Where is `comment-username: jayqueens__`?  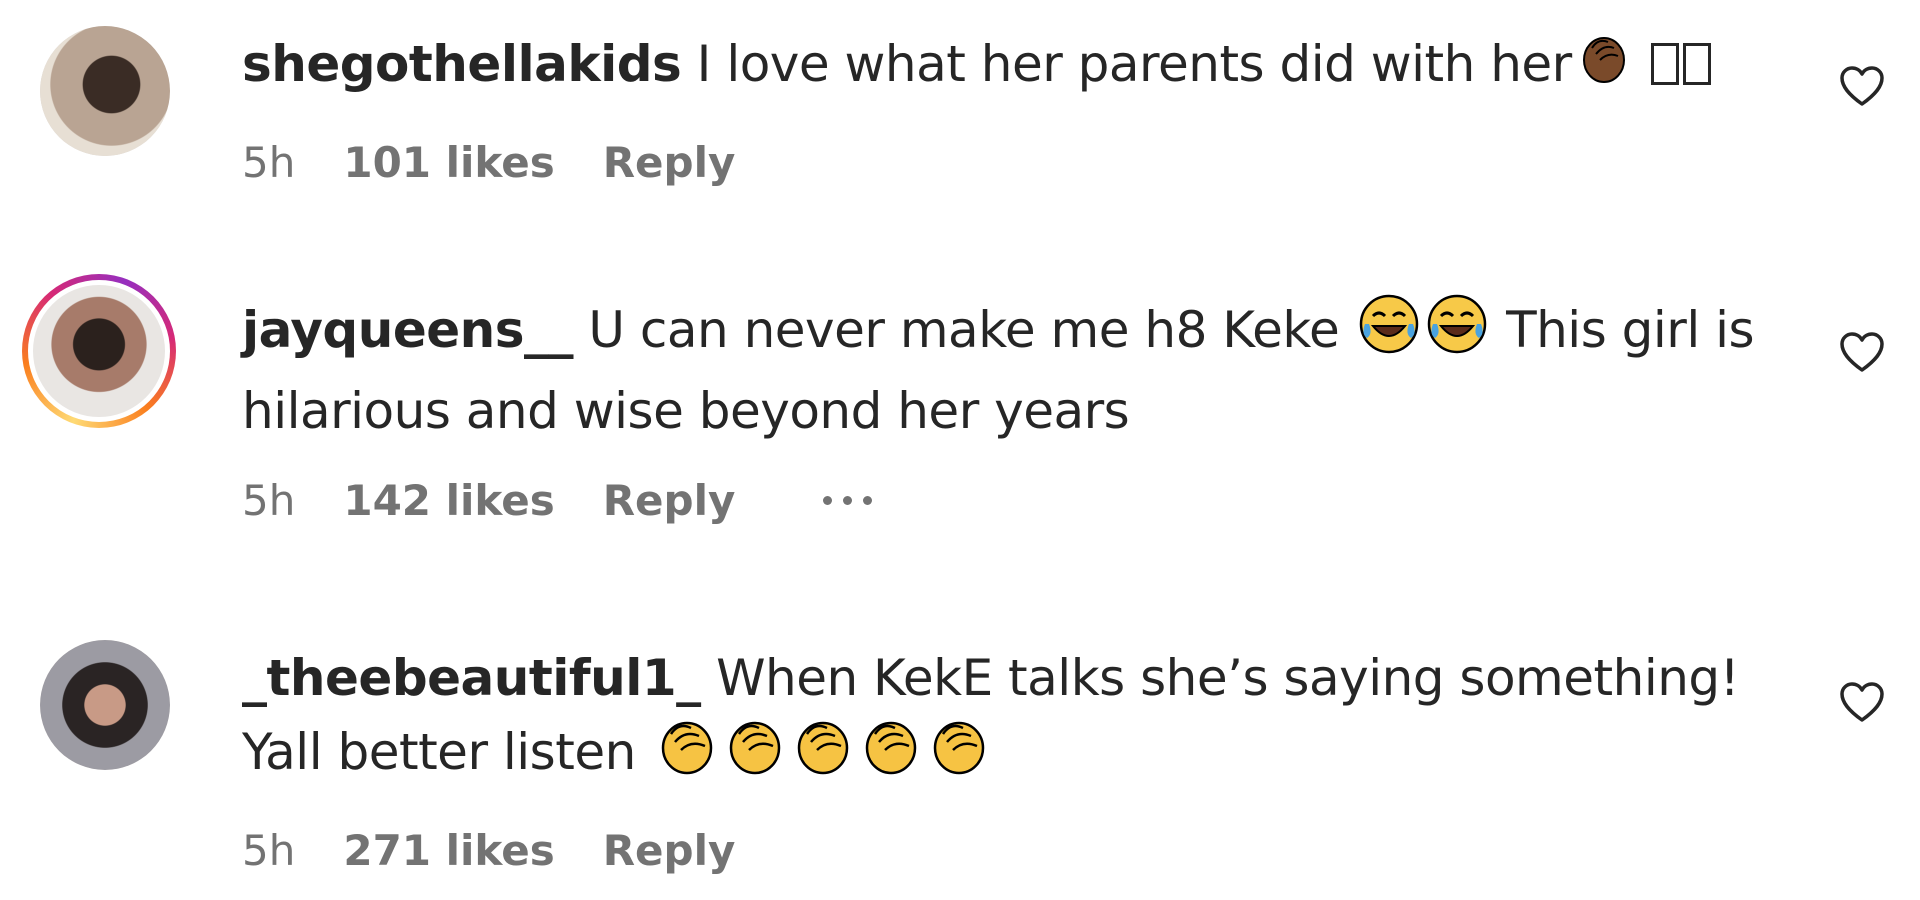 comment-username: jayqueens__ is located at coordinates (408, 330).